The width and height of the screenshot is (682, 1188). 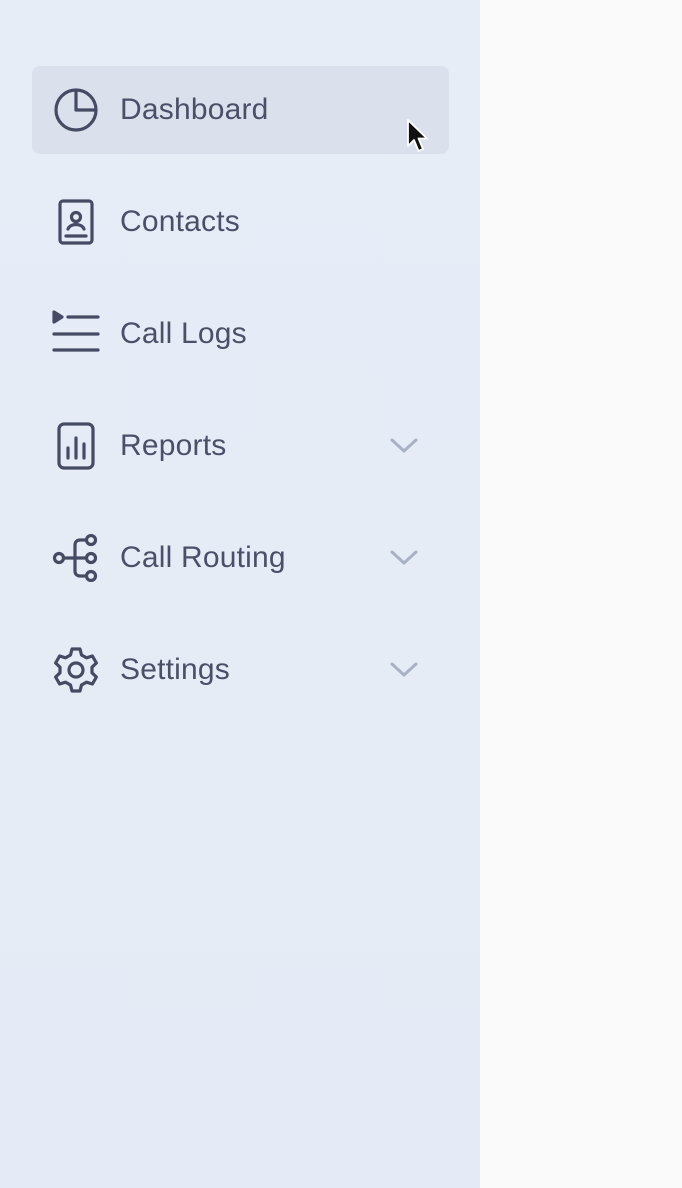 I want to click on bar-chart-icon, so click(x=76, y=446).